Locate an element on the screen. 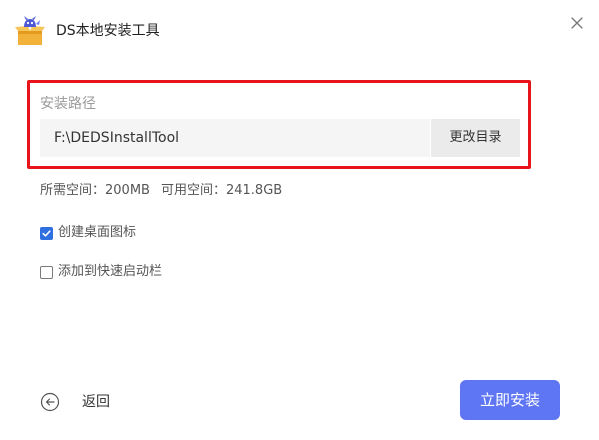 The image size is (599, 440). checkbox-checked is located at coordinates (46, 233).